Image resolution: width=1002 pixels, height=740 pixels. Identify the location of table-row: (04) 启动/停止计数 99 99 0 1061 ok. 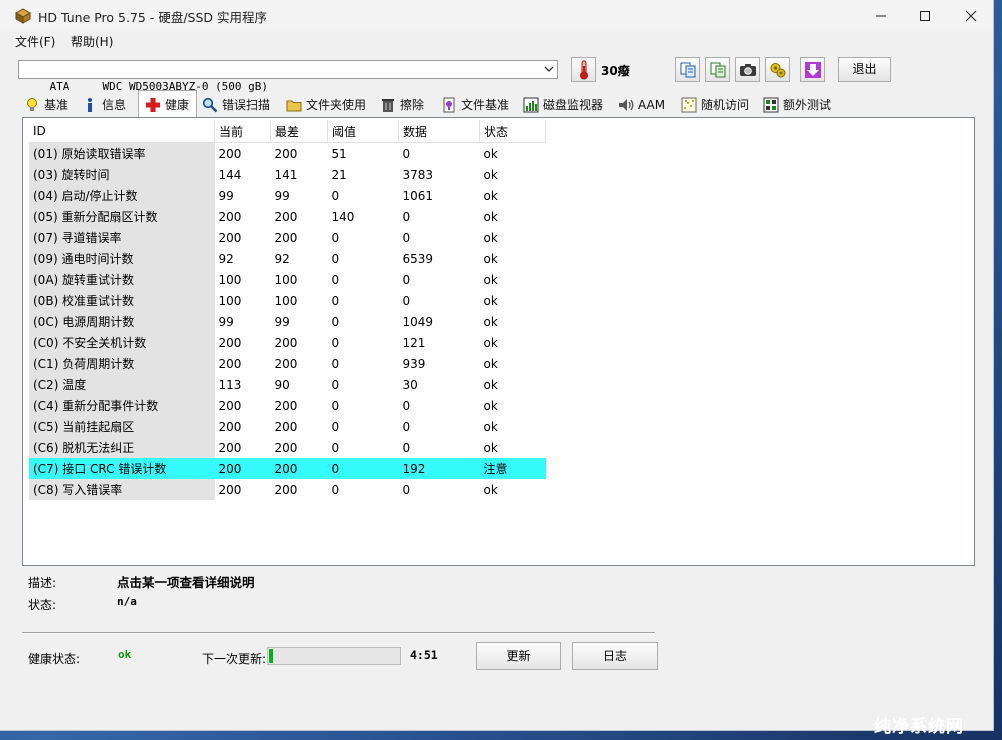
(287, 195).